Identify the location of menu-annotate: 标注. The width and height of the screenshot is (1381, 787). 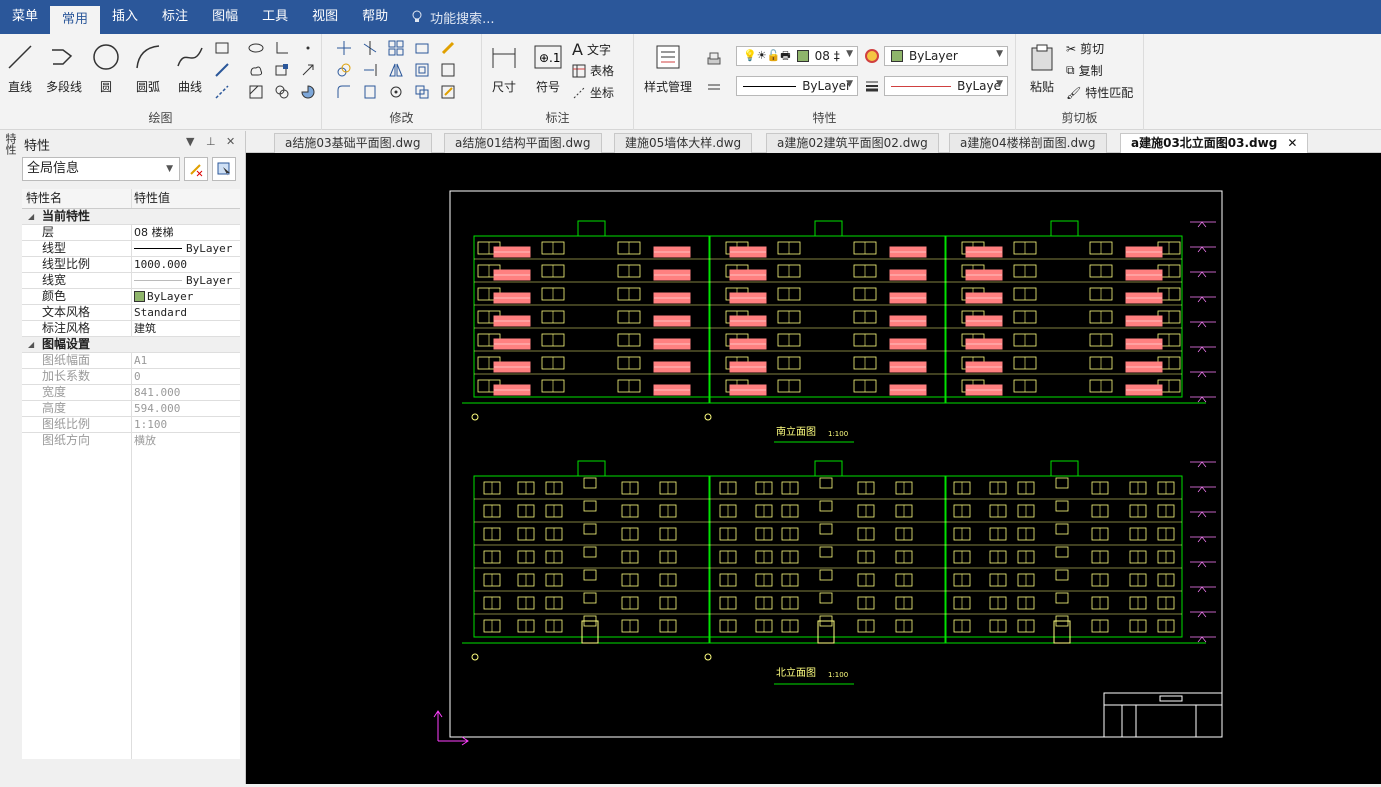
(175, 17).